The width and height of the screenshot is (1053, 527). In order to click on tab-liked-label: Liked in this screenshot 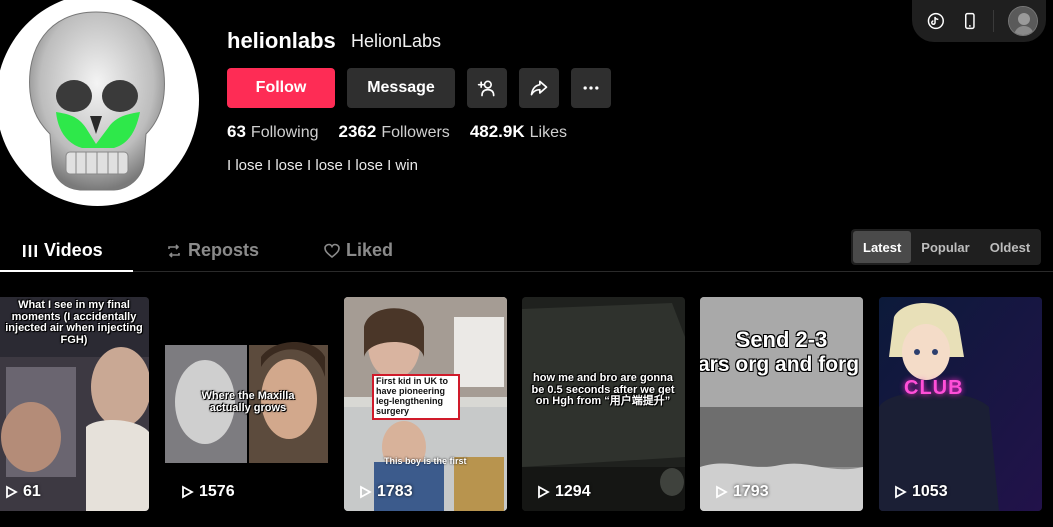, I will do `click(370, 250)`.